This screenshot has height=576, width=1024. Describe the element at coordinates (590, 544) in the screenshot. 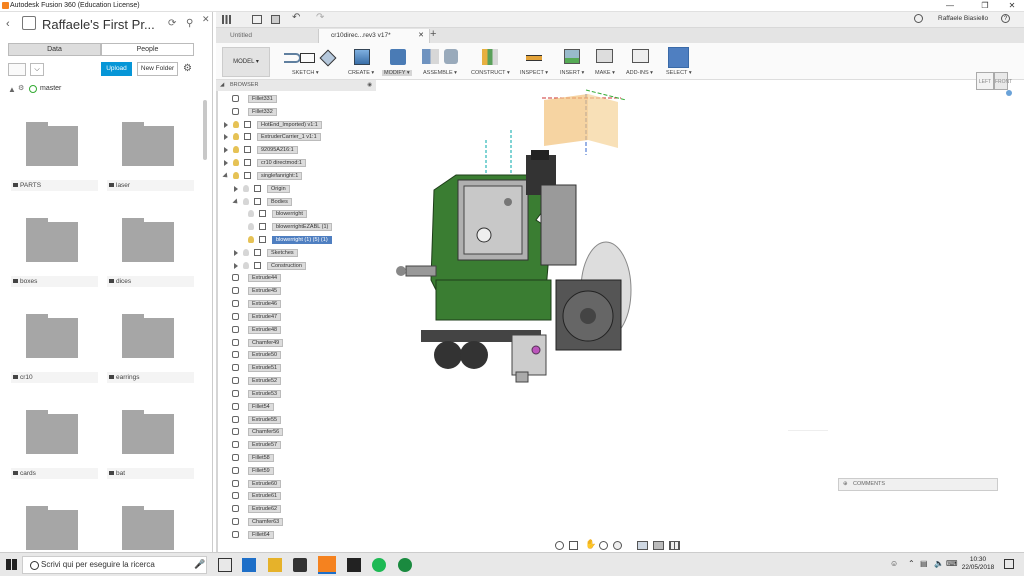

I see `pan-hand-icon: ✋` at that location.